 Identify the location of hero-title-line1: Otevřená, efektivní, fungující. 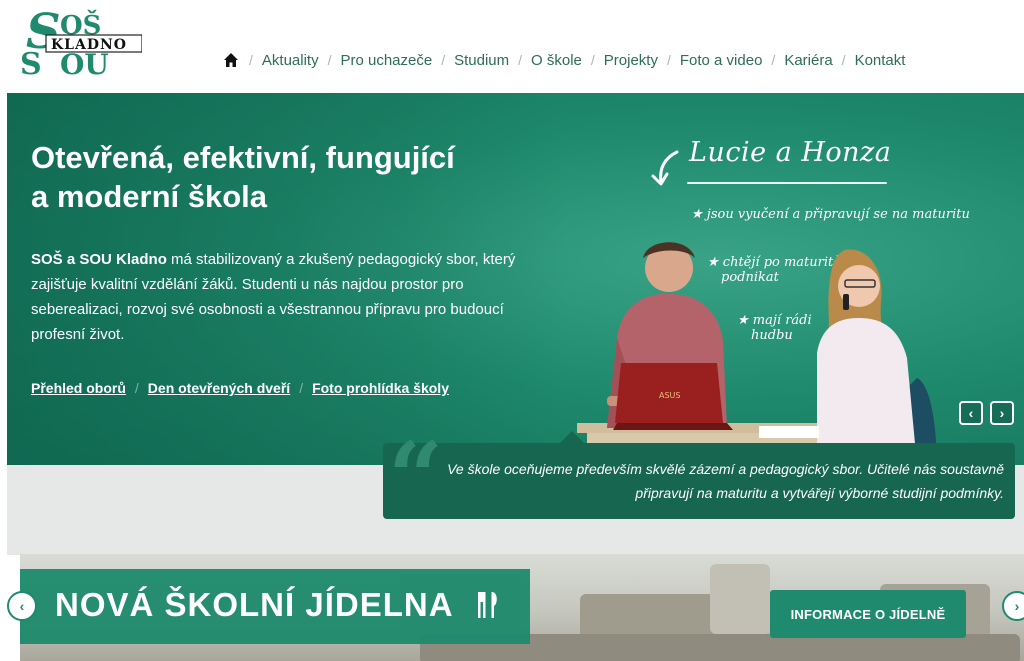
(243, 157).